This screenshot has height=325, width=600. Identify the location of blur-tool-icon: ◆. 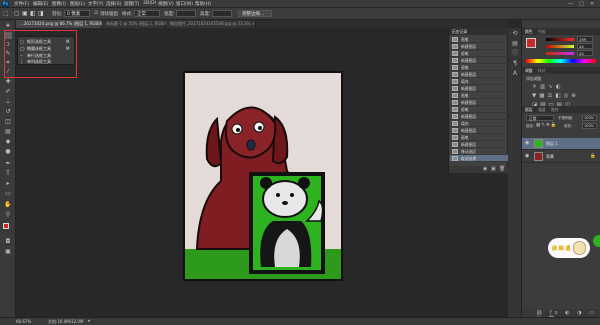
(8, 141).